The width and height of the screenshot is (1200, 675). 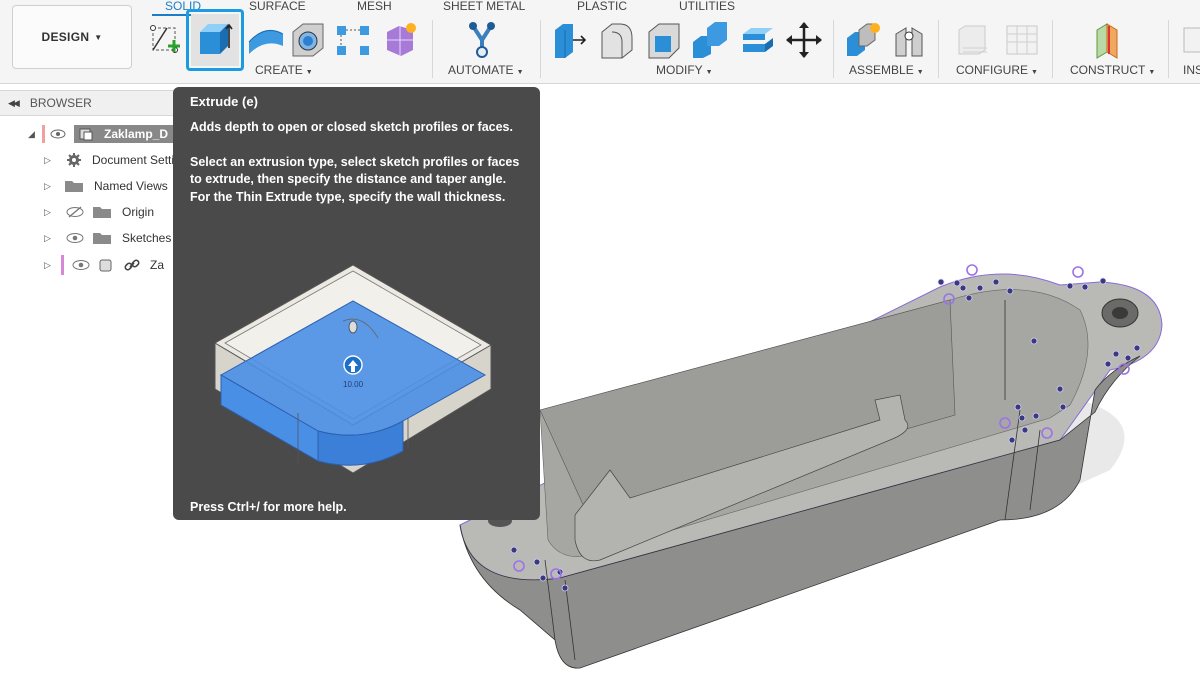 What do you see at coordinates (707, 6) in the screenshot?
I see `tab-utilities: UTILITIES` at bounding box center [707, 6].